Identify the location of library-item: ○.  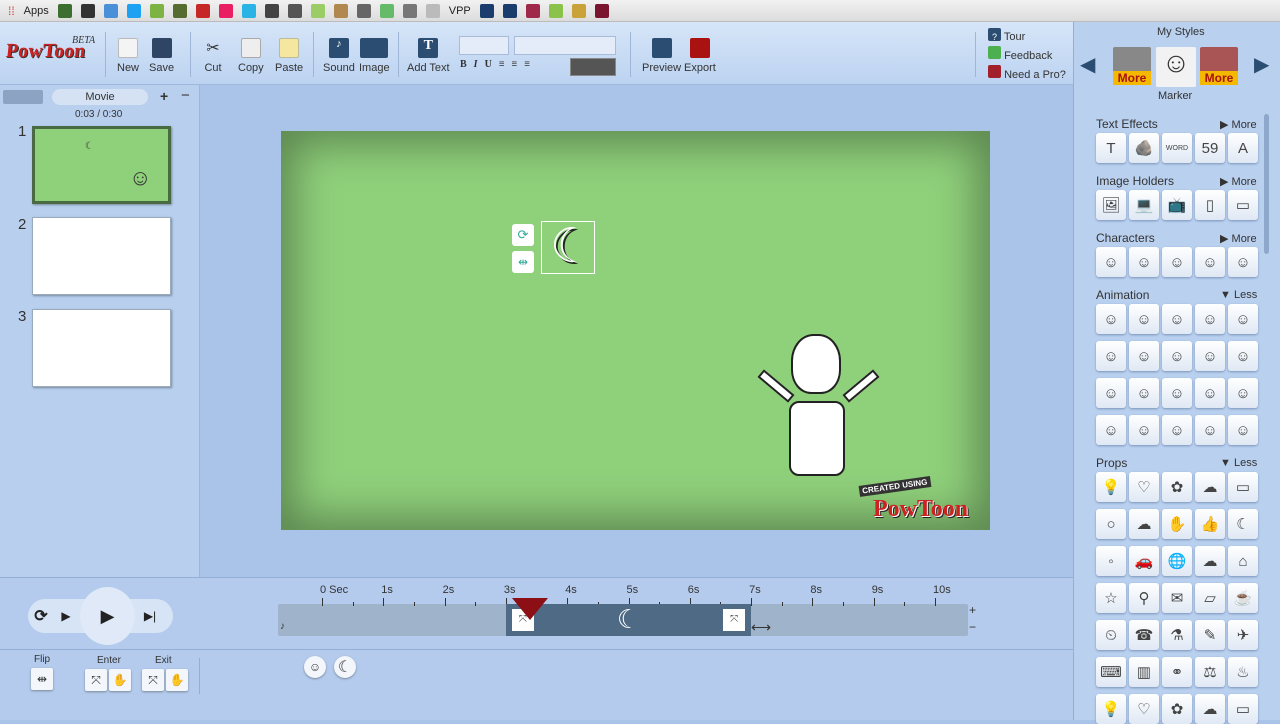
(1111, 524).